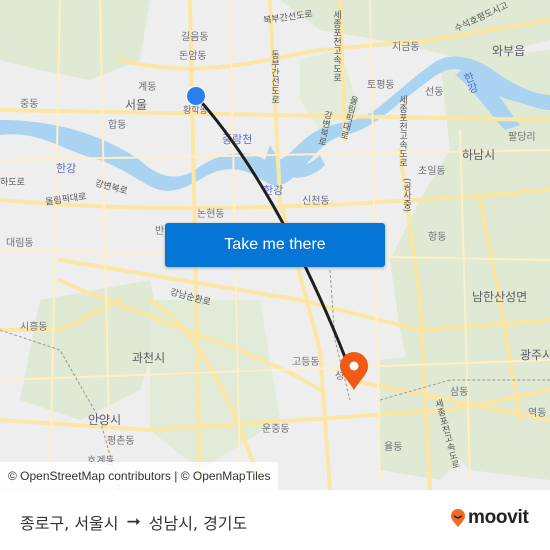 The width and height of the screenshot is (550, 550). Describe the element at coordinates (458, 518) in the screenshot. I see `moovit-pin-icon` at that location.